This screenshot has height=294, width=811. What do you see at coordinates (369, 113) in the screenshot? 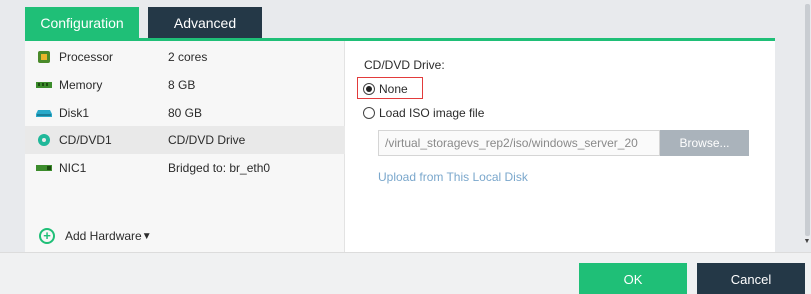
I see `radio-load-iso-button` at bounding box center [369, 113].